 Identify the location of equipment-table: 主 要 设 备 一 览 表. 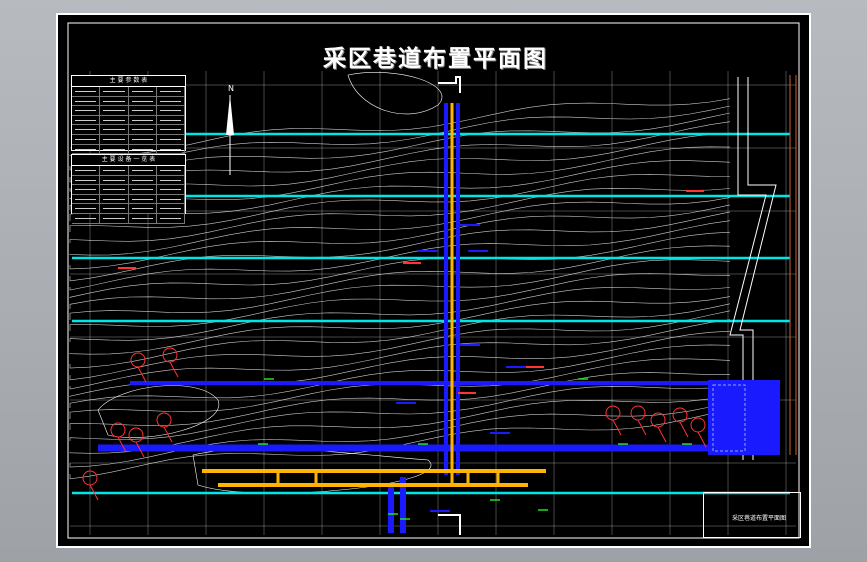
(128, 189).